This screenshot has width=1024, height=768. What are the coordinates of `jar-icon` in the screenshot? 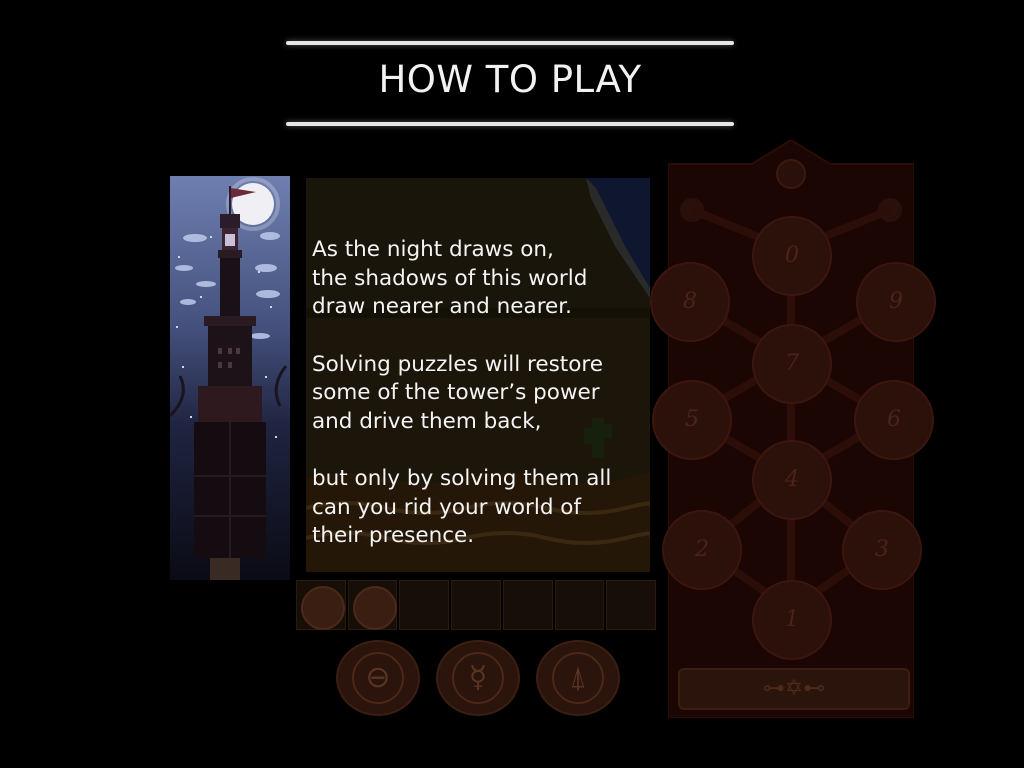 It's located at (323, 608).